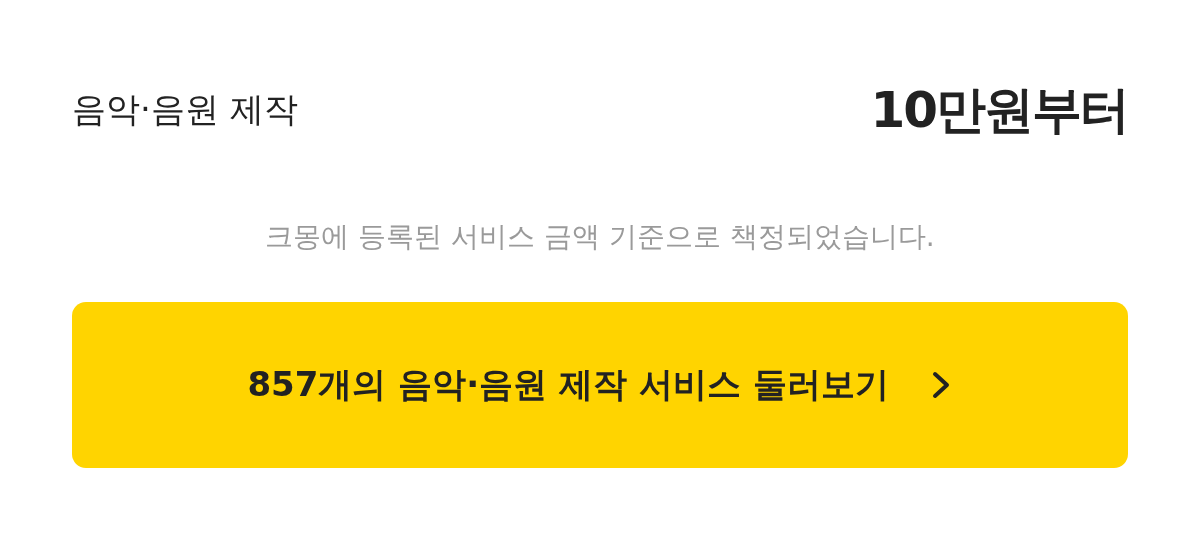  Describe the element at coordinates (600, 237) in the screenshot. I see `price-note: 크몽에 등록된 서비스 금액 기준으로 책정되었습니다.` at that location.